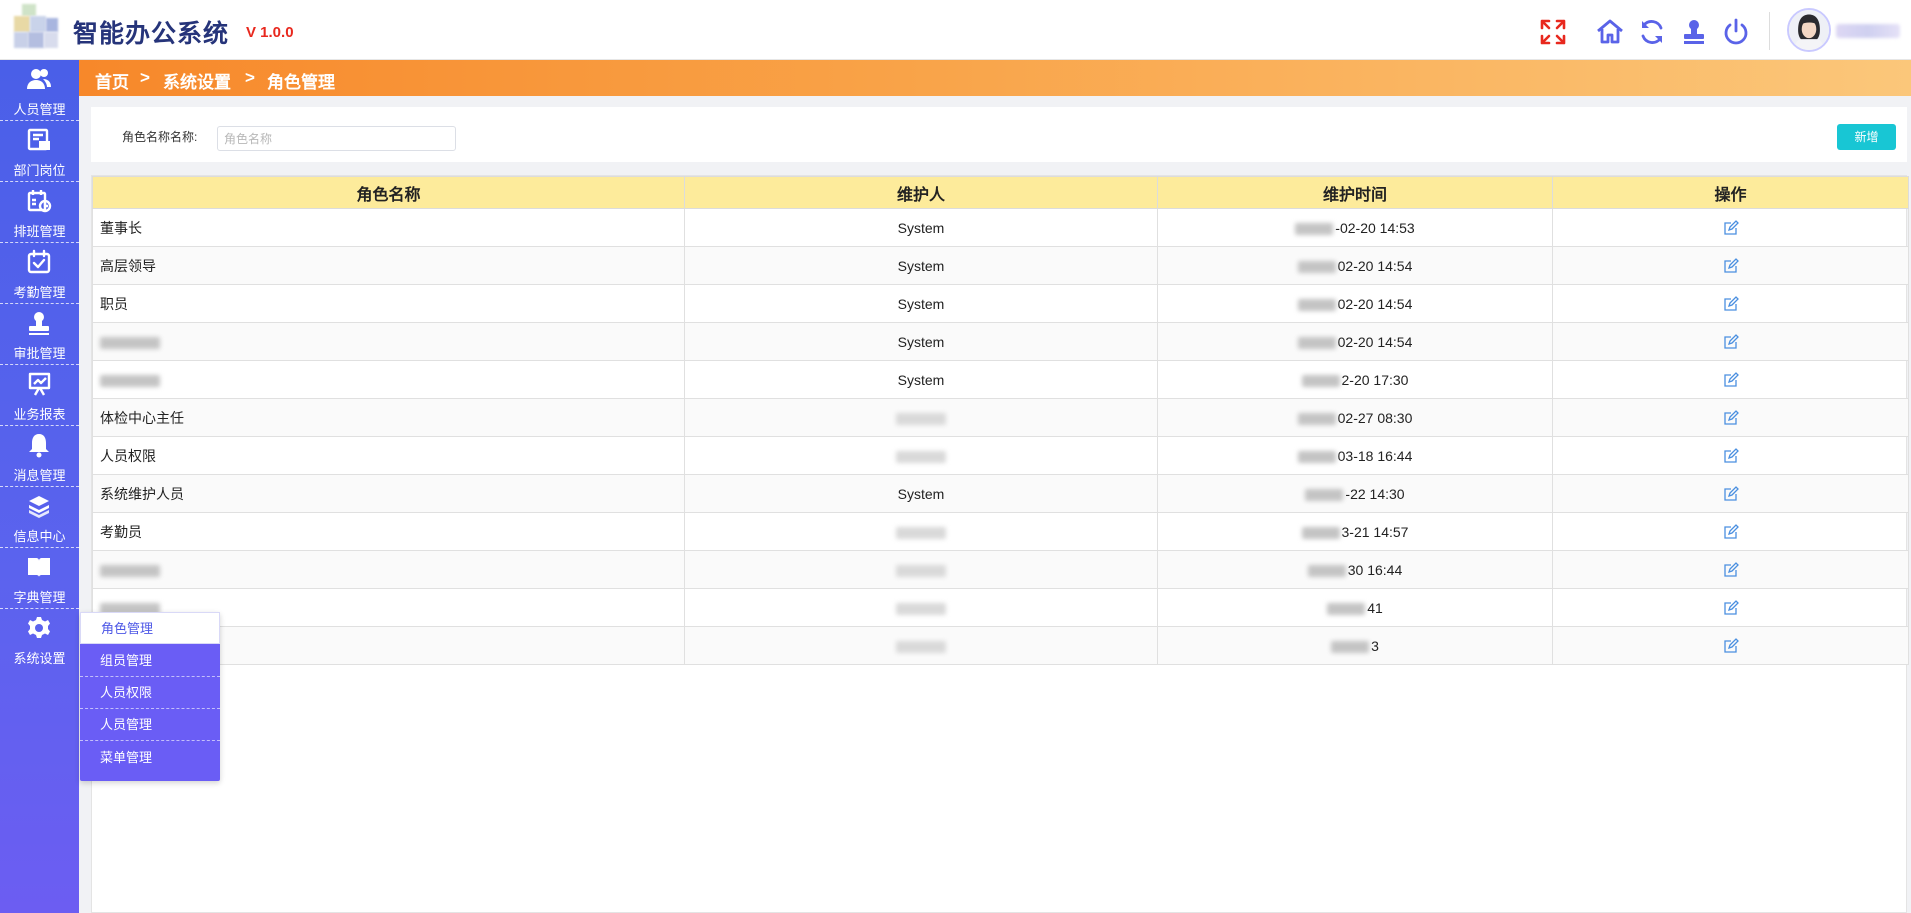 The height and width of the screenshot is (913, 1911). What do you see at coordinates (336, 138) in the screenshot?
I see `role-name-search-input` at bounding box center [336, 138].